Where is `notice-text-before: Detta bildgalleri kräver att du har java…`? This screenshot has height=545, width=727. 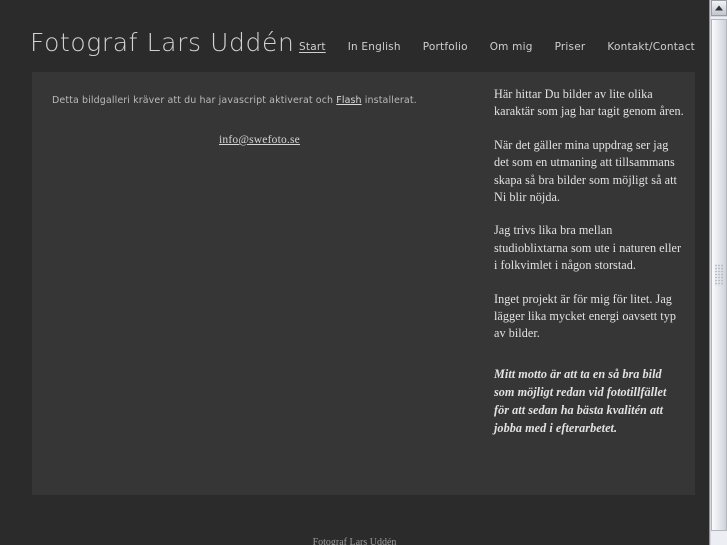
notice-text-before: Detta bildgalleri kräver att du har java… is located at coordinates (194, 100).